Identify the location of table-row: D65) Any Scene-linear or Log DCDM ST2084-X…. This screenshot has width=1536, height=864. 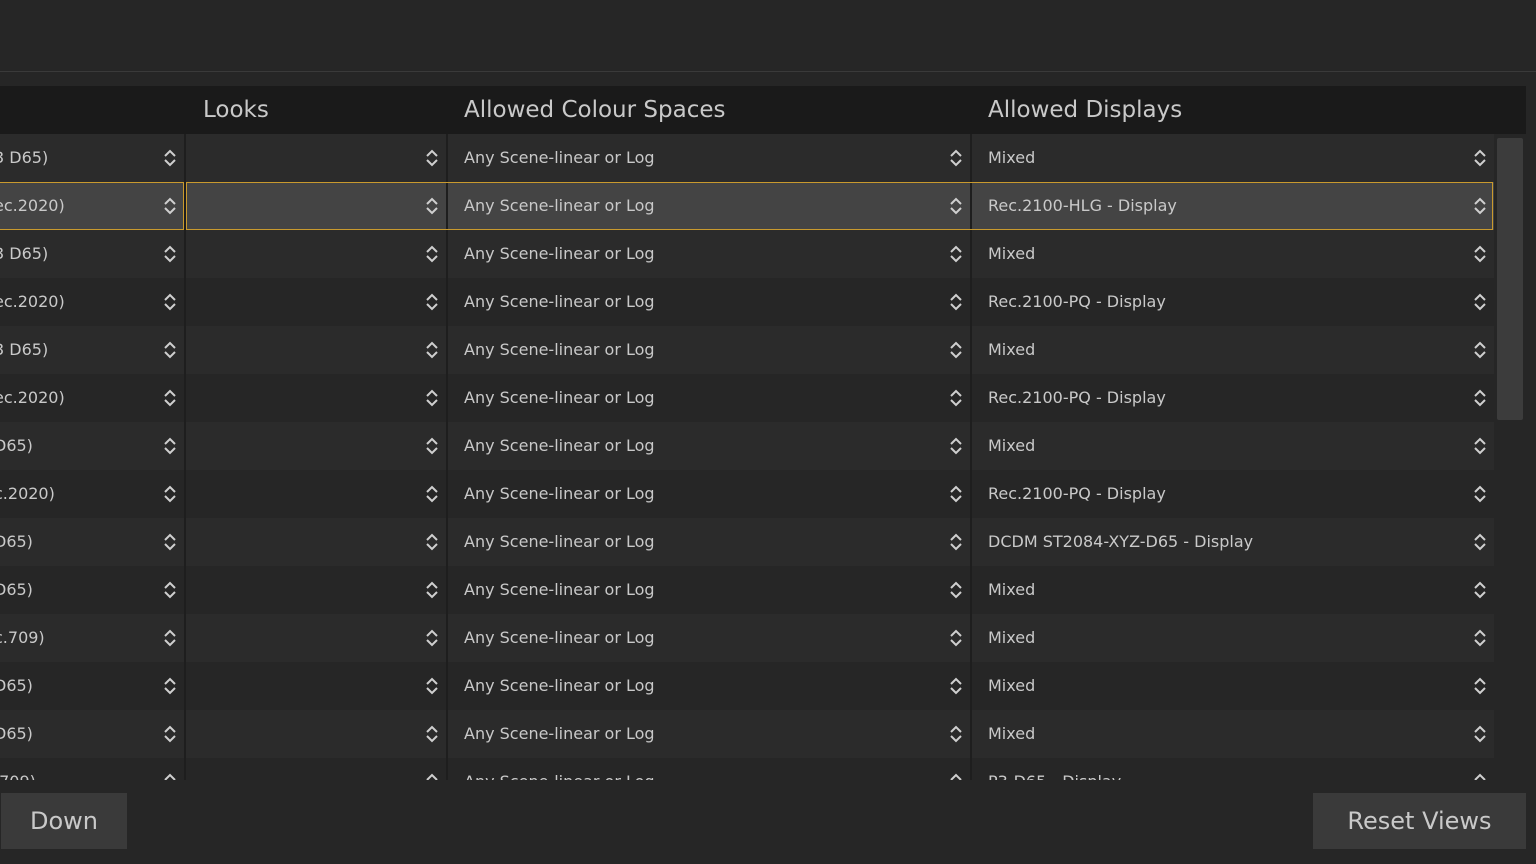
(747, 542).